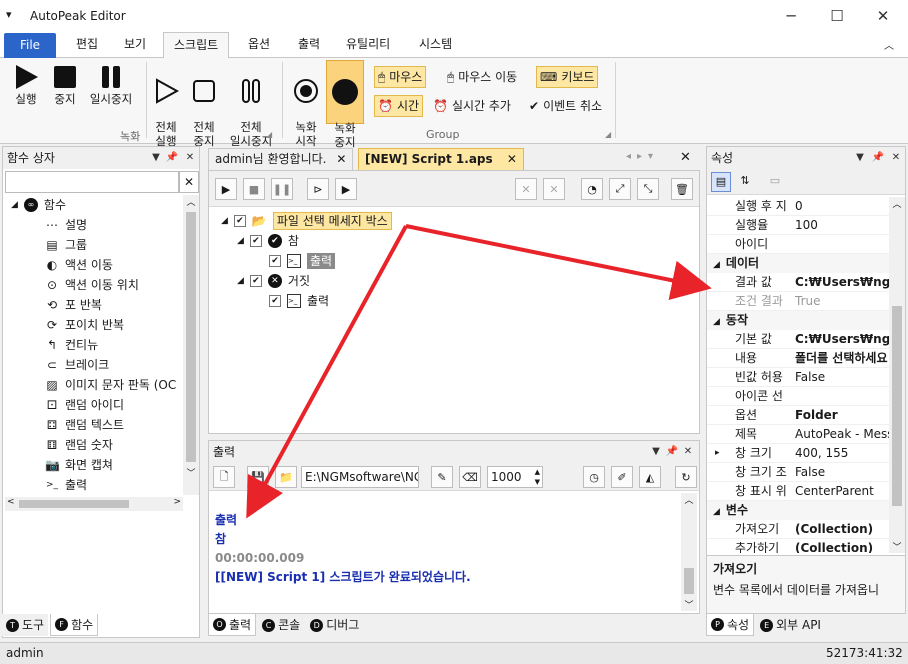 The height and width of the screenshot is (664, 908). Describe the element at coordinates (717, 453) in the screenshot. I see `expand-icon: ▸` at that location.